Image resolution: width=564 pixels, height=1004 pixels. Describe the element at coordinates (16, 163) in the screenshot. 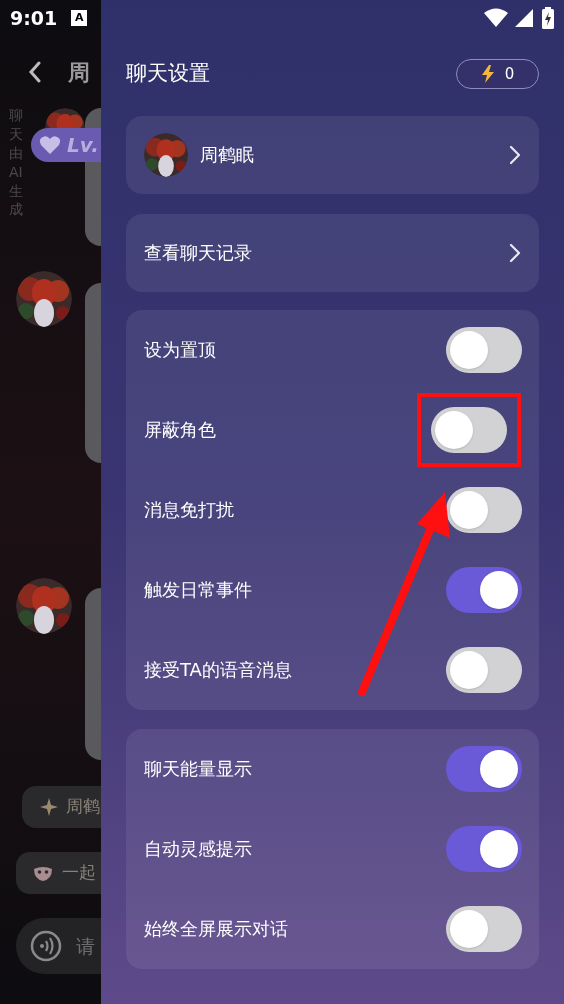

I see `ai-notice: 聊天由AI生成` at that location.